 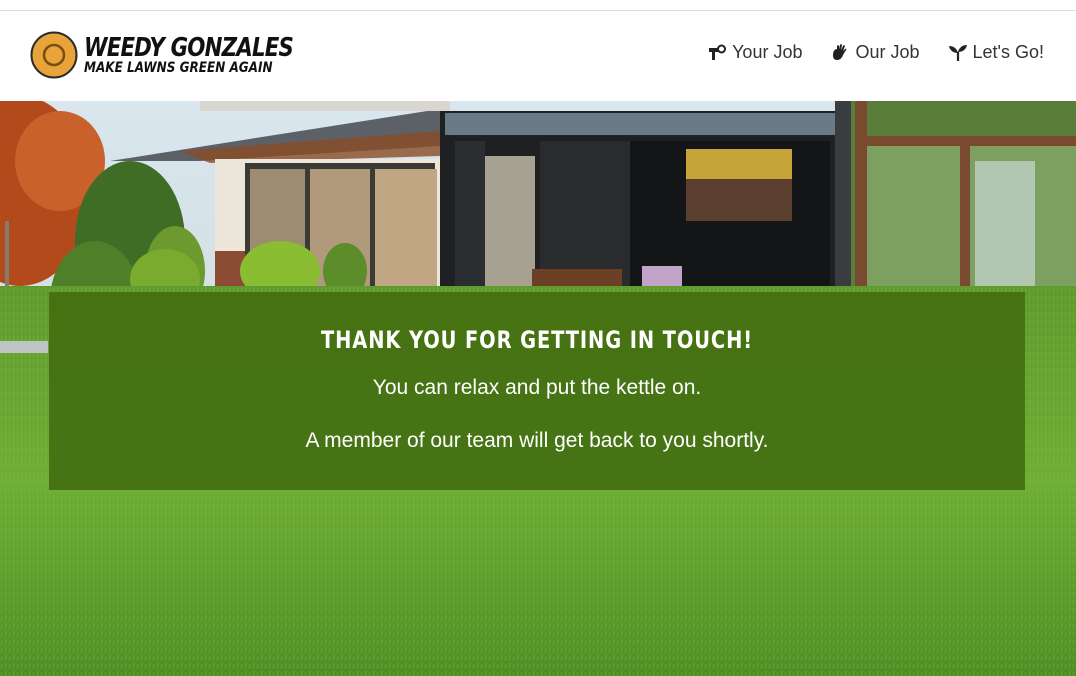 I want to click on top-border, so click(x=538, y=5).